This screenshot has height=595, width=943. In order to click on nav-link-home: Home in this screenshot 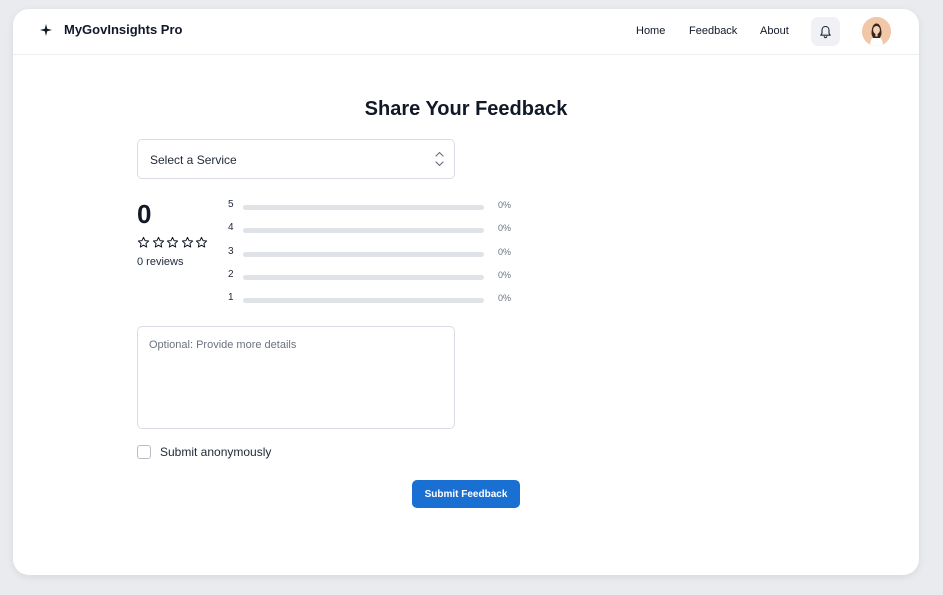, I will do `click(650, 31)`.